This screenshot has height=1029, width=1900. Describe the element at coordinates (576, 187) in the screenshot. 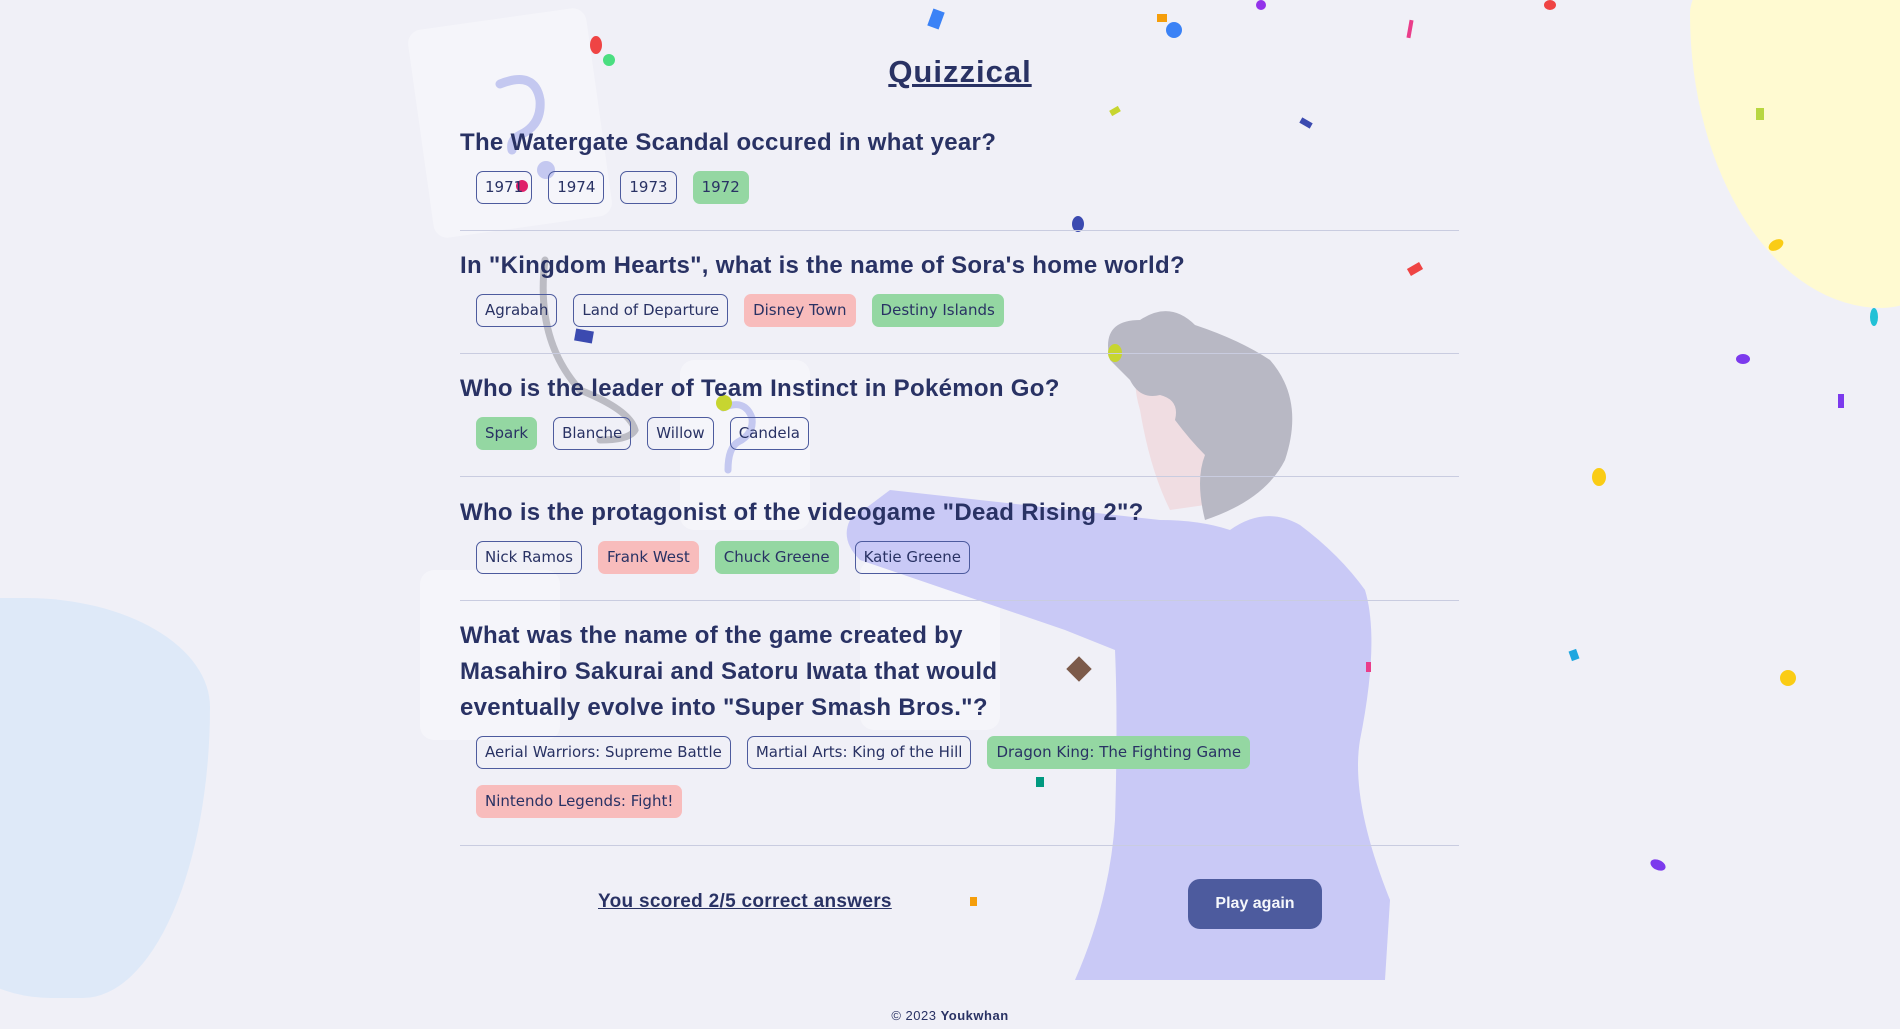

I see `answer-button: 1974` at that location.